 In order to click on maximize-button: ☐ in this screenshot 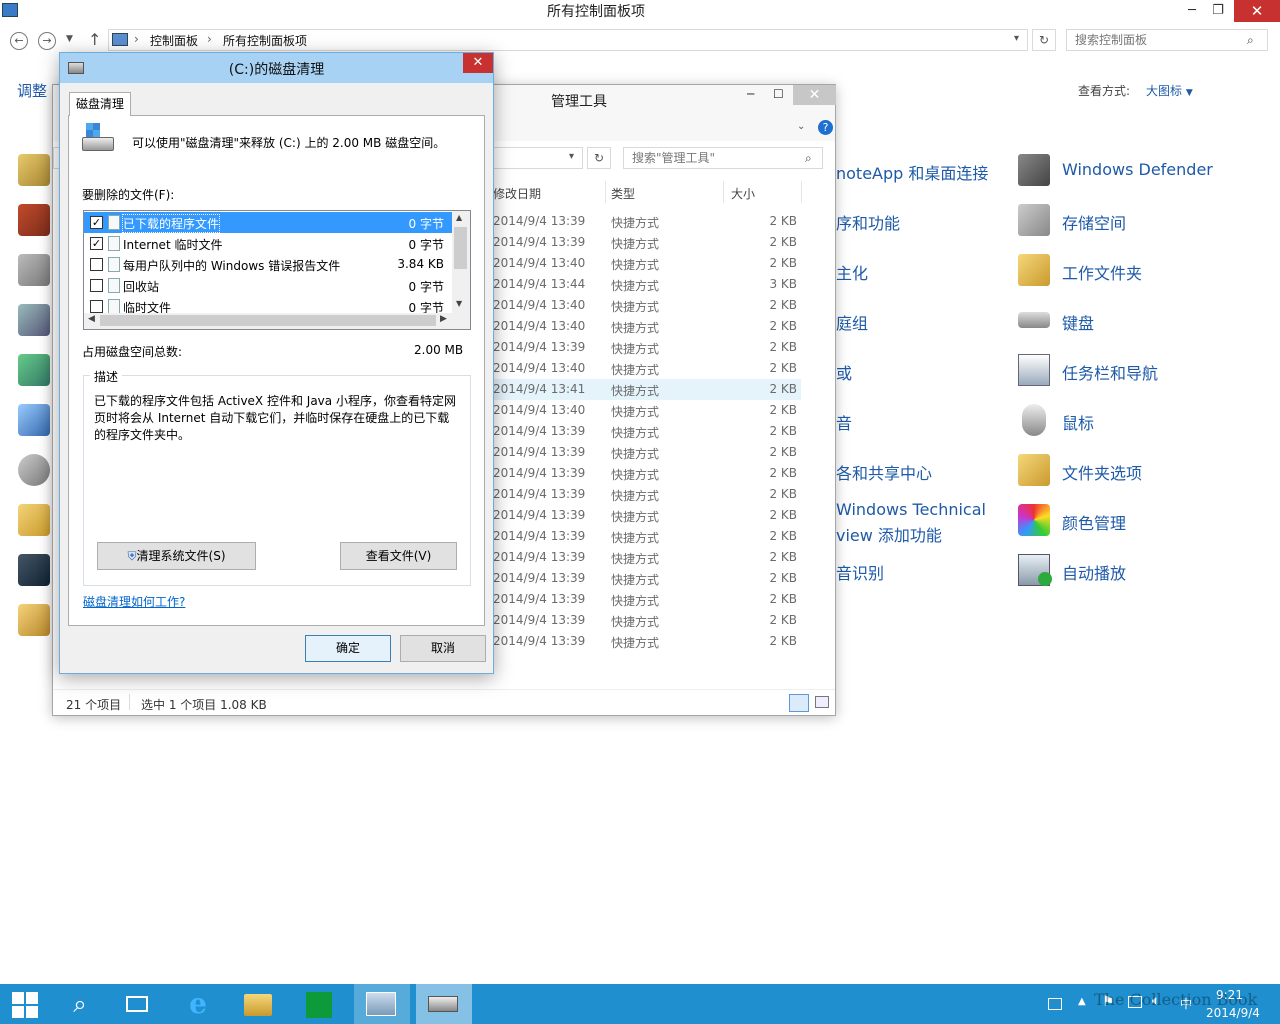, I will do `click(778, 94)`.